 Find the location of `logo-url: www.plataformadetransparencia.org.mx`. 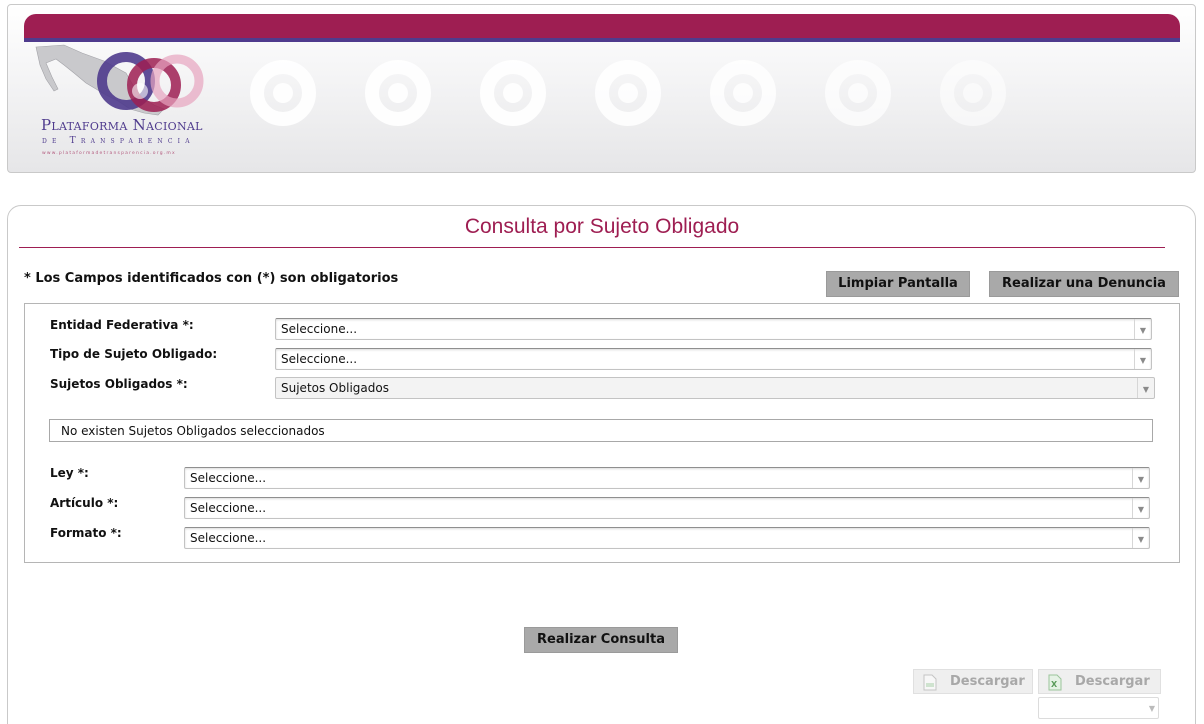

logo-url: www.plataformadetransparencia.org.mx is located at coordinates (109, 153).